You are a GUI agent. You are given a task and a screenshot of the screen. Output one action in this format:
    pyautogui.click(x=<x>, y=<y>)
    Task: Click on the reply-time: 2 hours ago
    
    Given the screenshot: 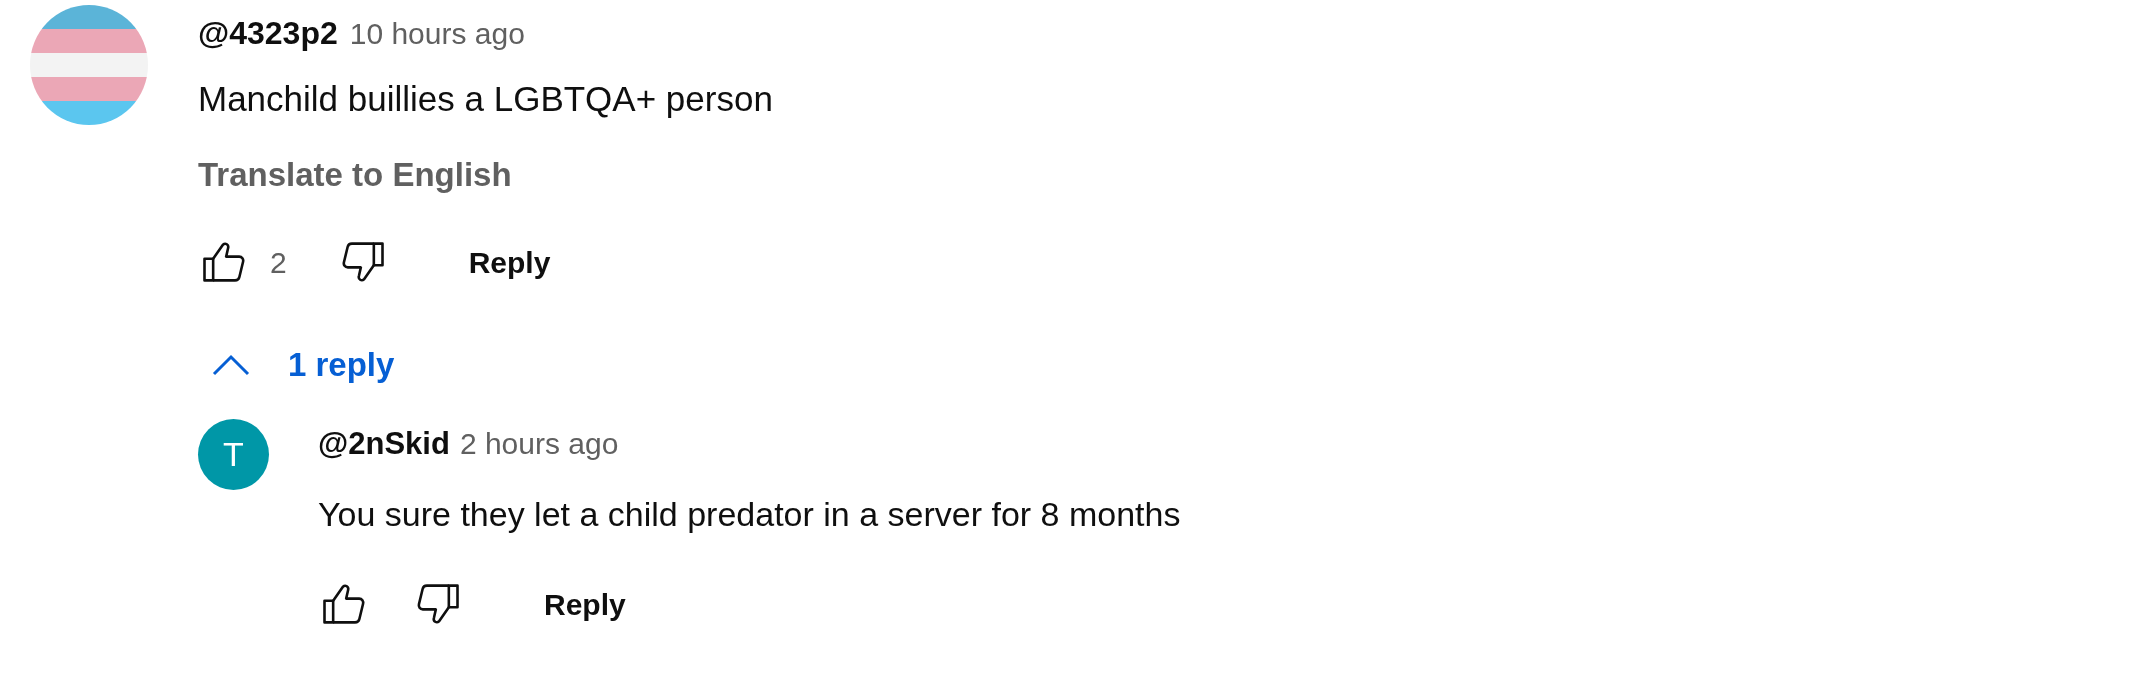 What is the action you would take?
    pyautogui.click(x=539, y=443)
    